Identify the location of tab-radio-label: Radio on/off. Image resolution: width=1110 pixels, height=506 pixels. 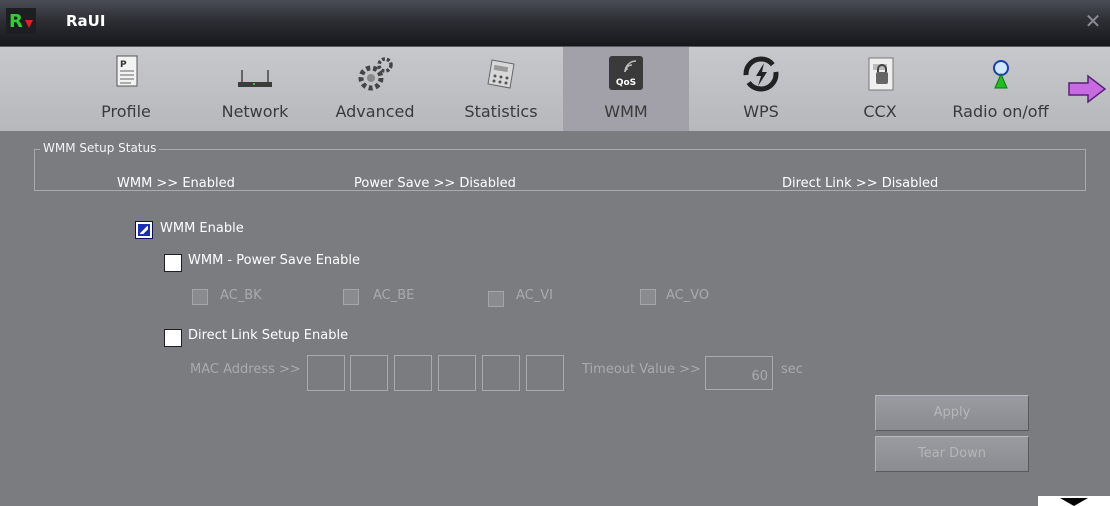
(1000, 111).